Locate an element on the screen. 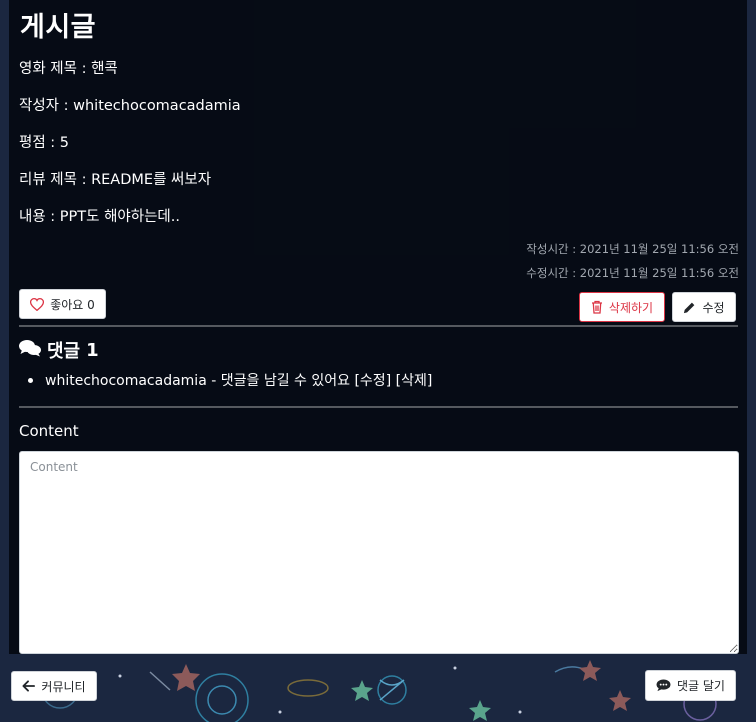  heart-outline-icon is located at coordinates (37, 304).